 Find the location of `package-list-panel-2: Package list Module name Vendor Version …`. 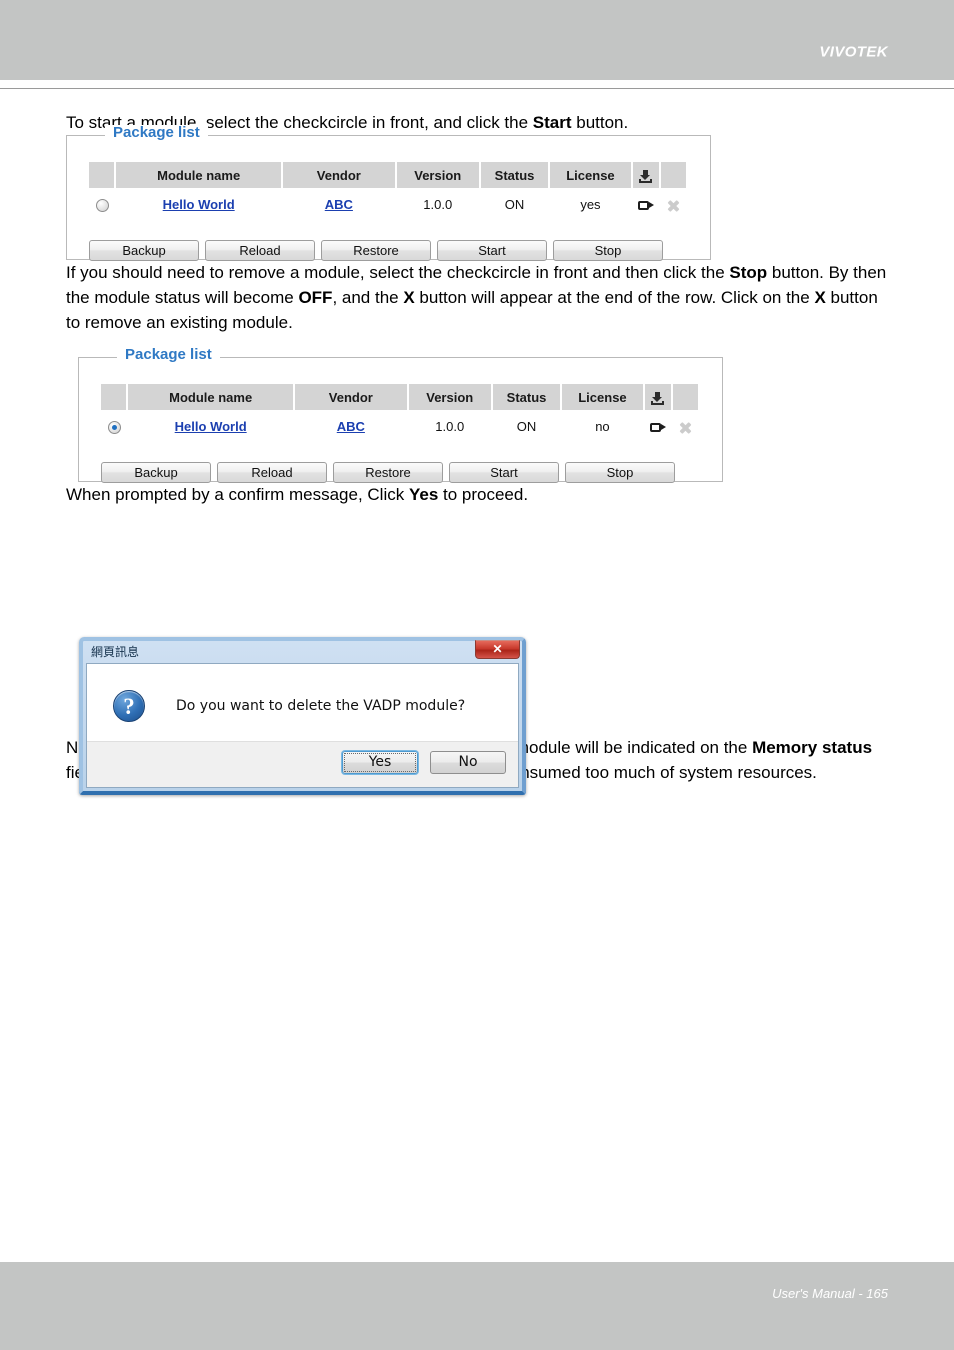

package-list-panel-2: Package list Module name Vendor Version … is located at coordinates (400, 415).